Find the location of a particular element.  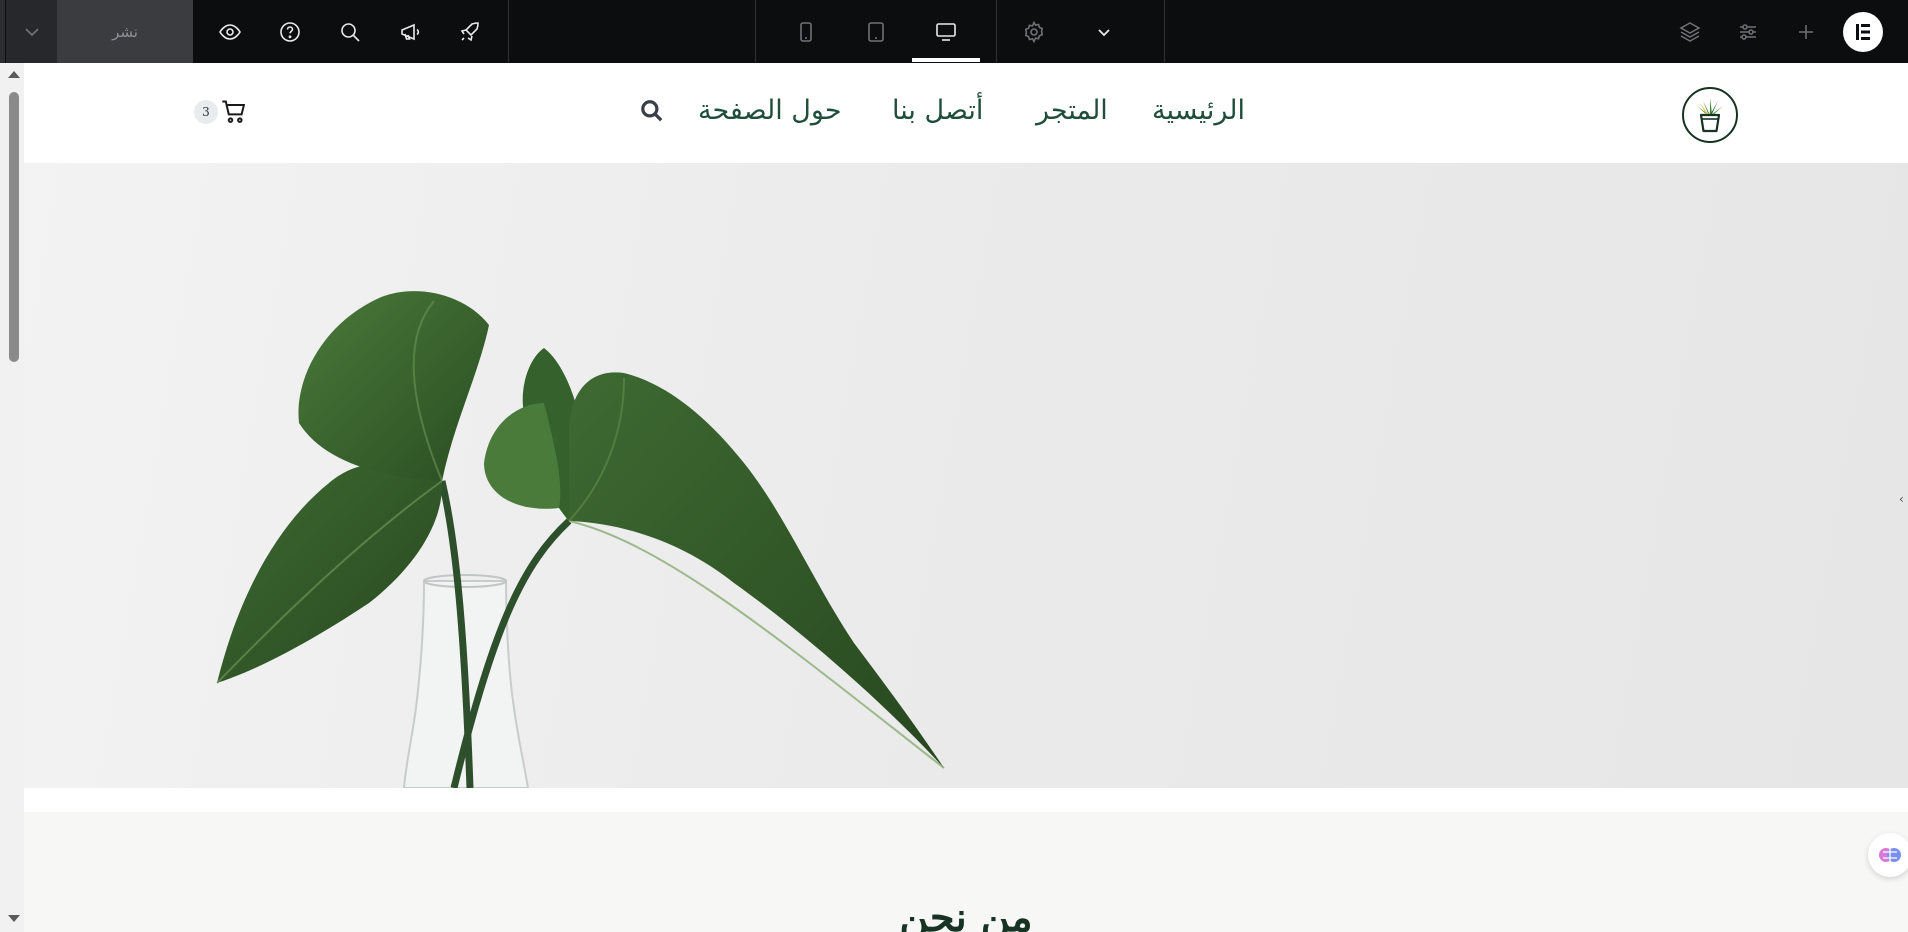

help-icon is located at coordinates (290, 31).